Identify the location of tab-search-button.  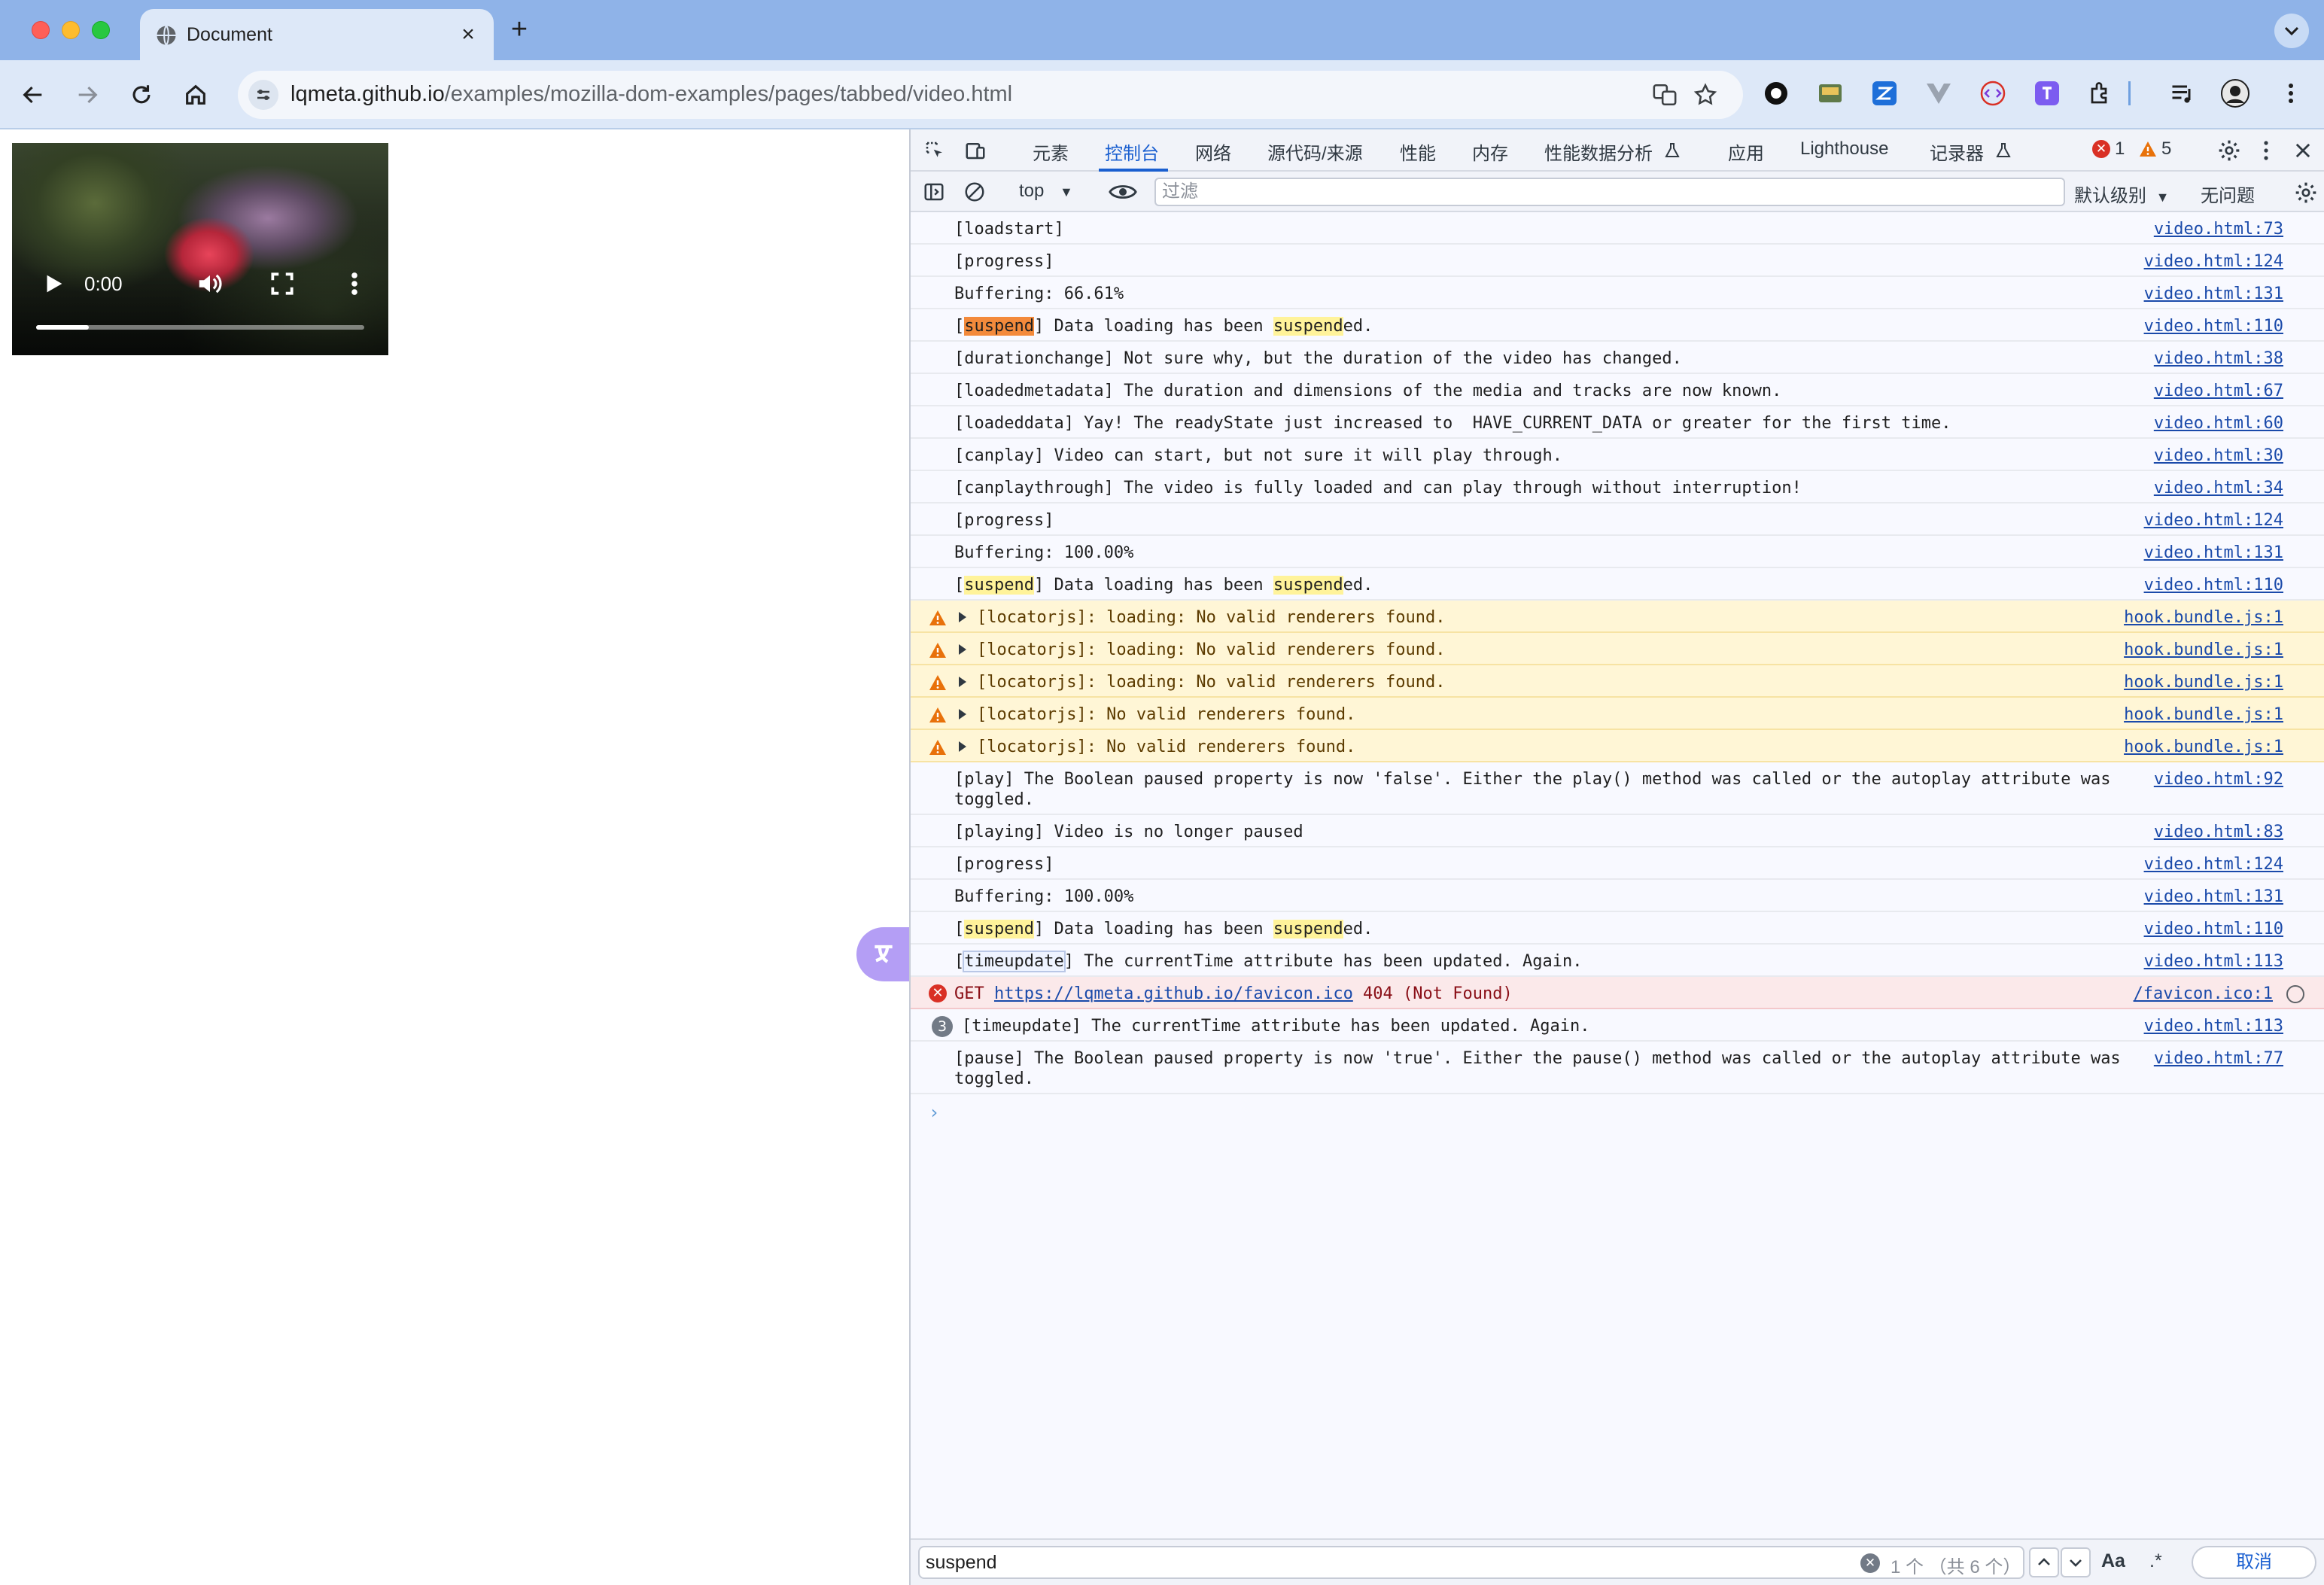
(2291, 31).